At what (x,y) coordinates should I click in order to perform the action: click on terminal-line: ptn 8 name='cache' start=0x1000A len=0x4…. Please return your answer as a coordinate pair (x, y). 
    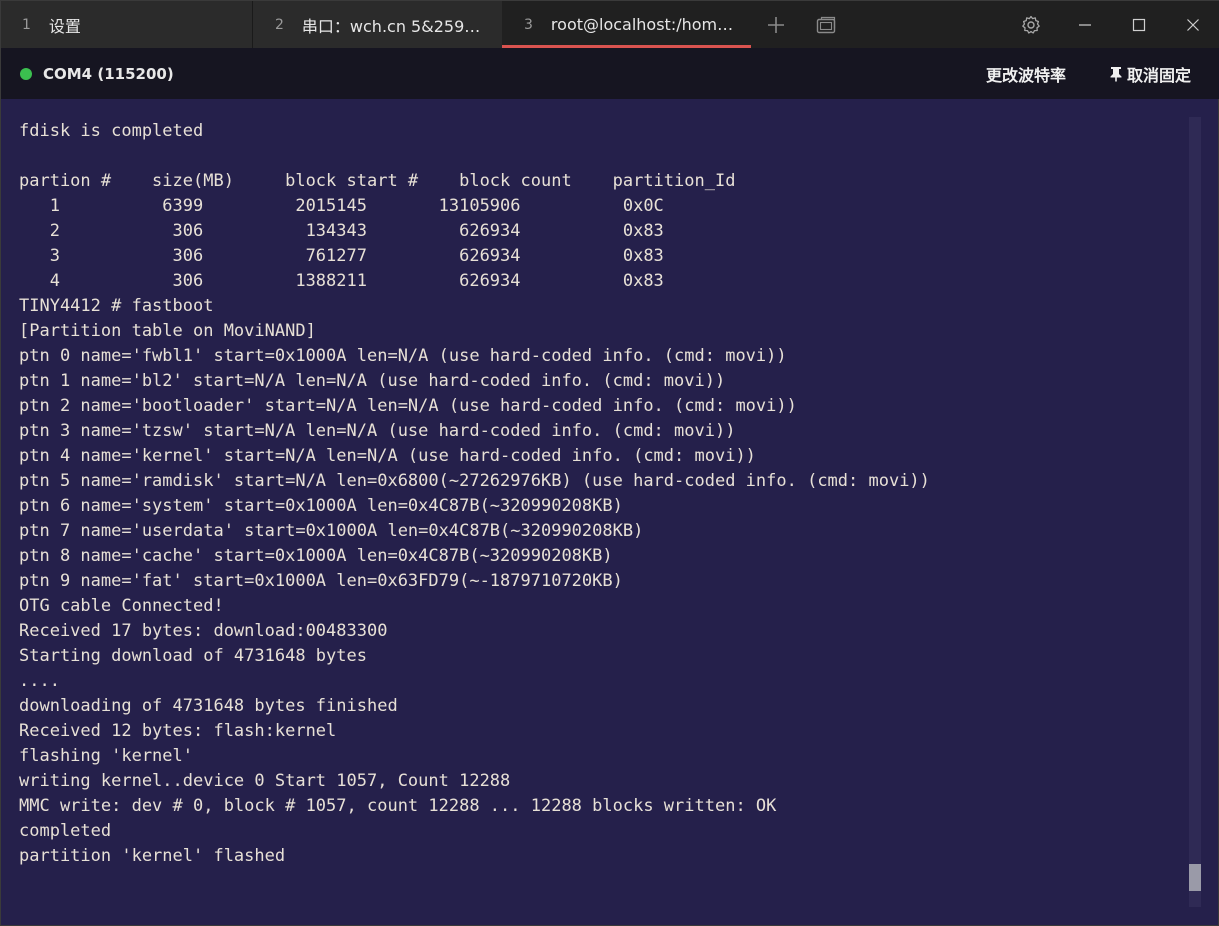
    Looking at the image, I should click on (316, 556).